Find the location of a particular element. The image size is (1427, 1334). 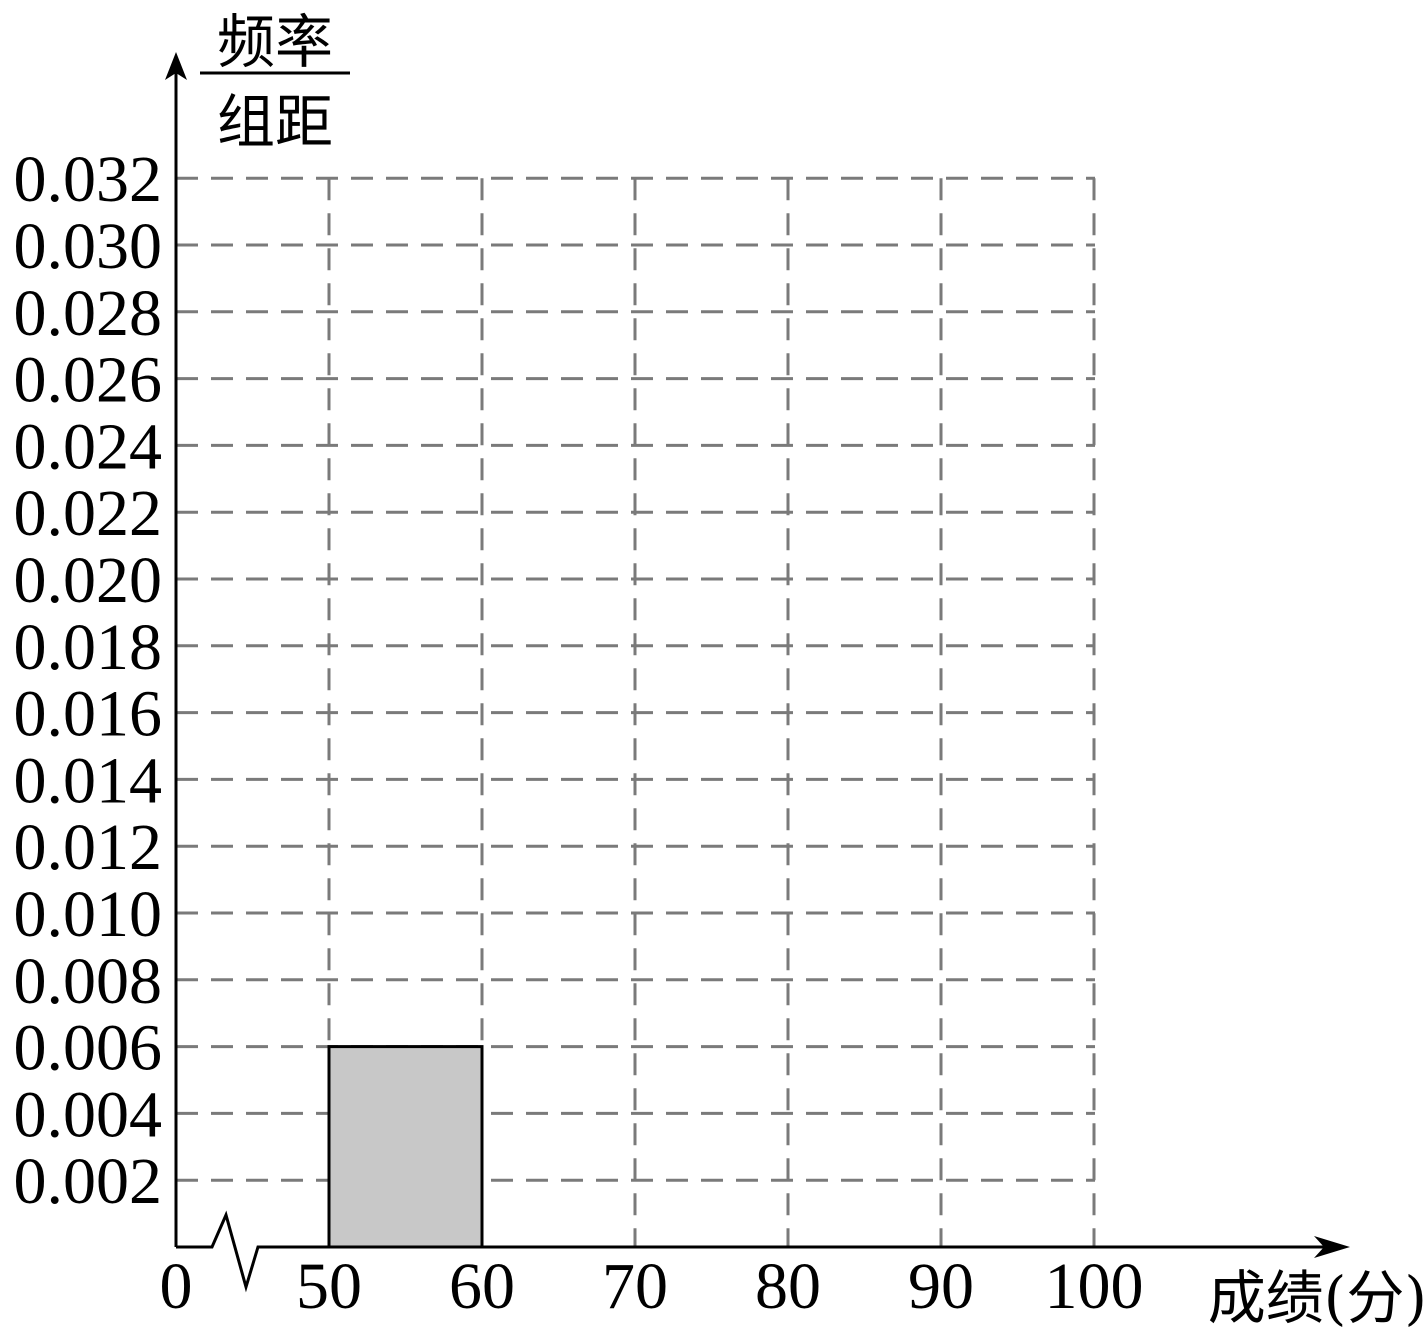

y-tick-label: 0.014 is located at coordinates (88, 780).